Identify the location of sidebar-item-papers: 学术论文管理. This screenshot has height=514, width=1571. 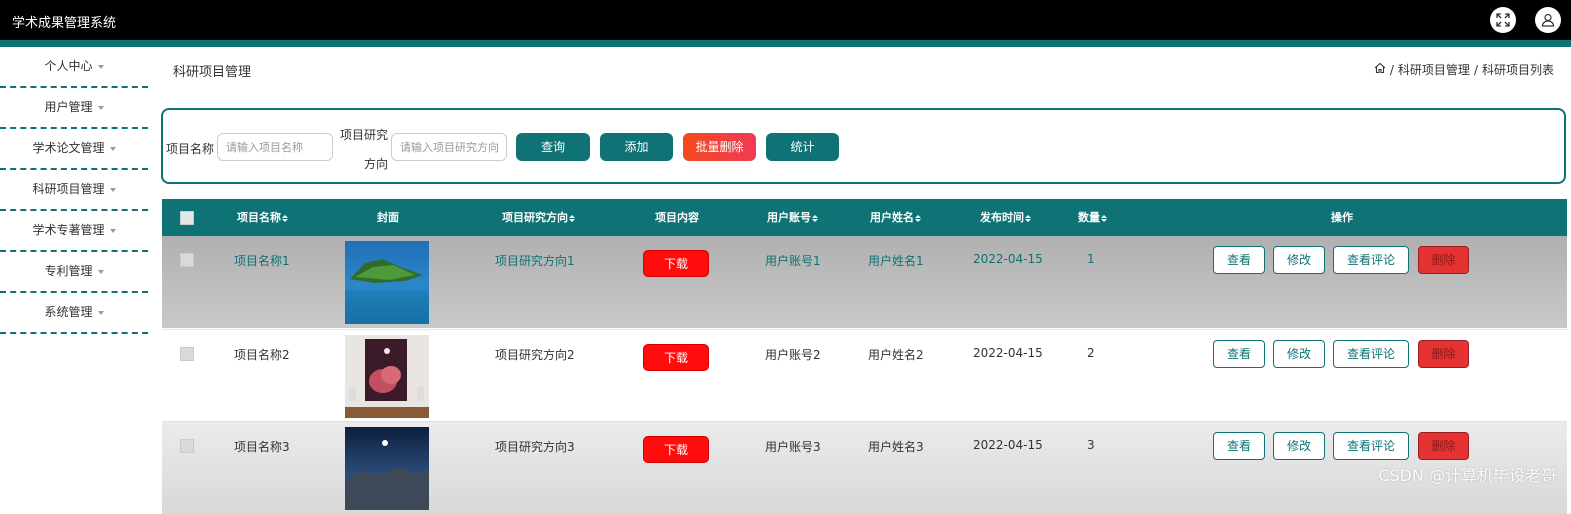
(74, 149).